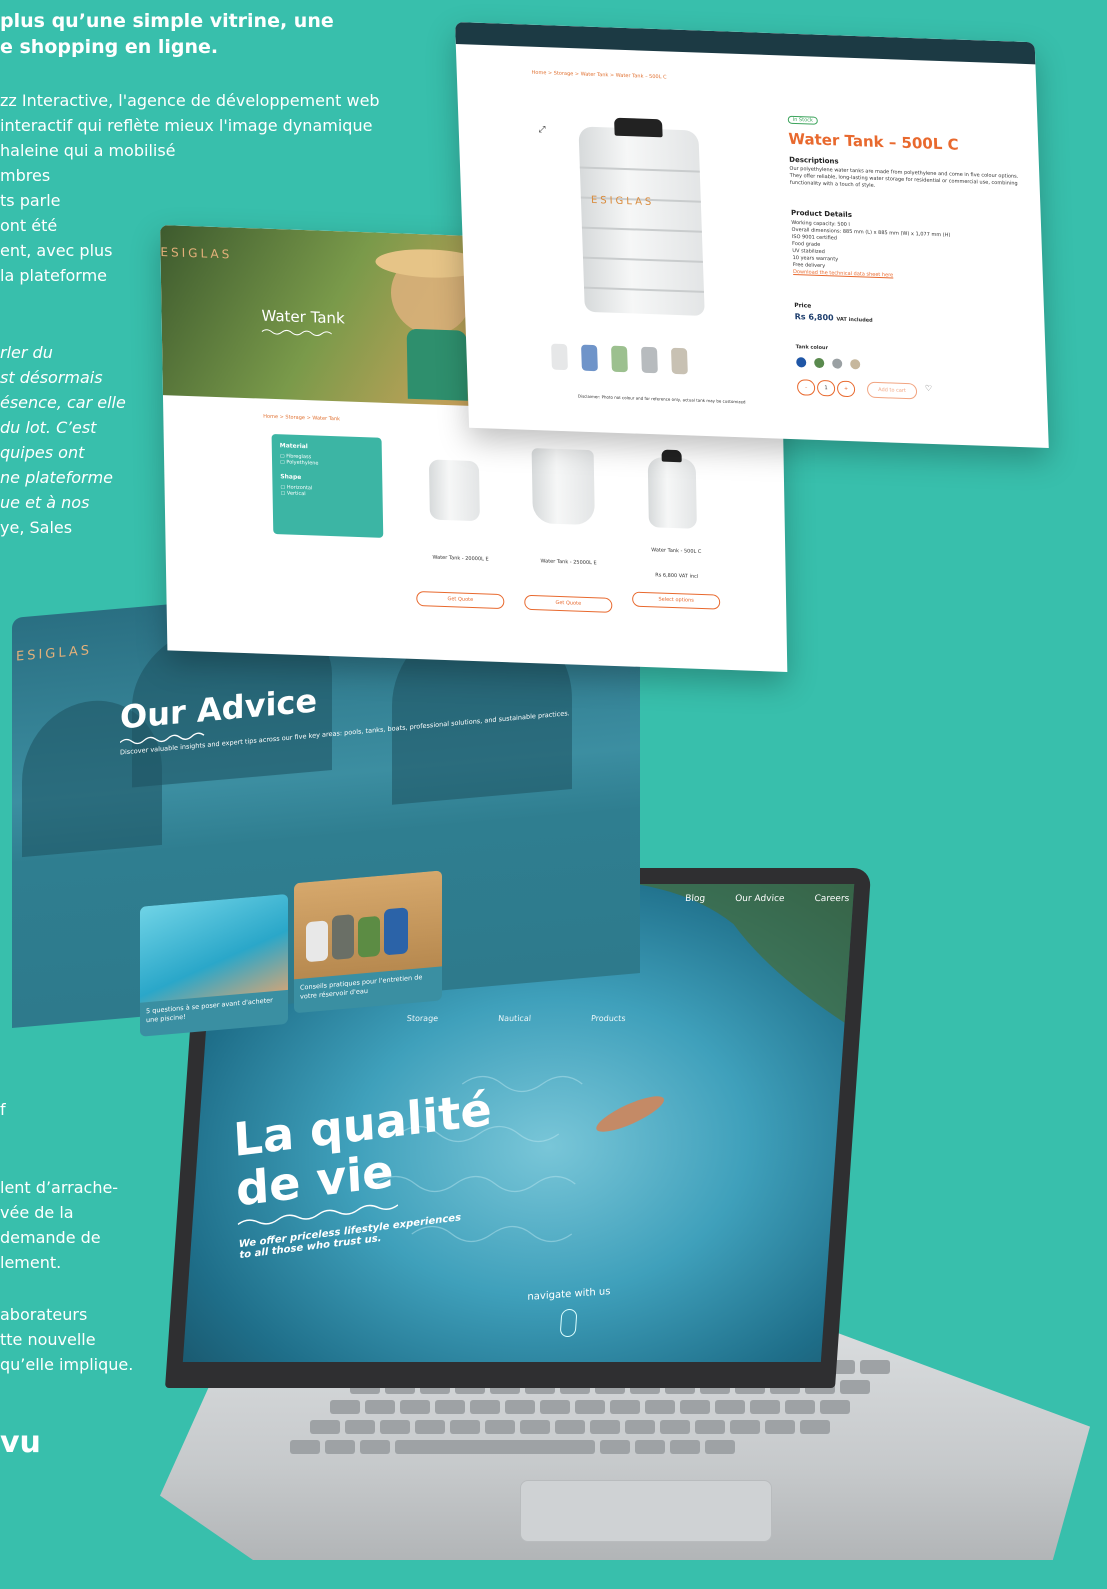 Image resolution: width=1107 pixels, height=1589 pixels. Describe the element at coordinates (803, 306) in the screenshot. I see `price-heading: Price` at that location.